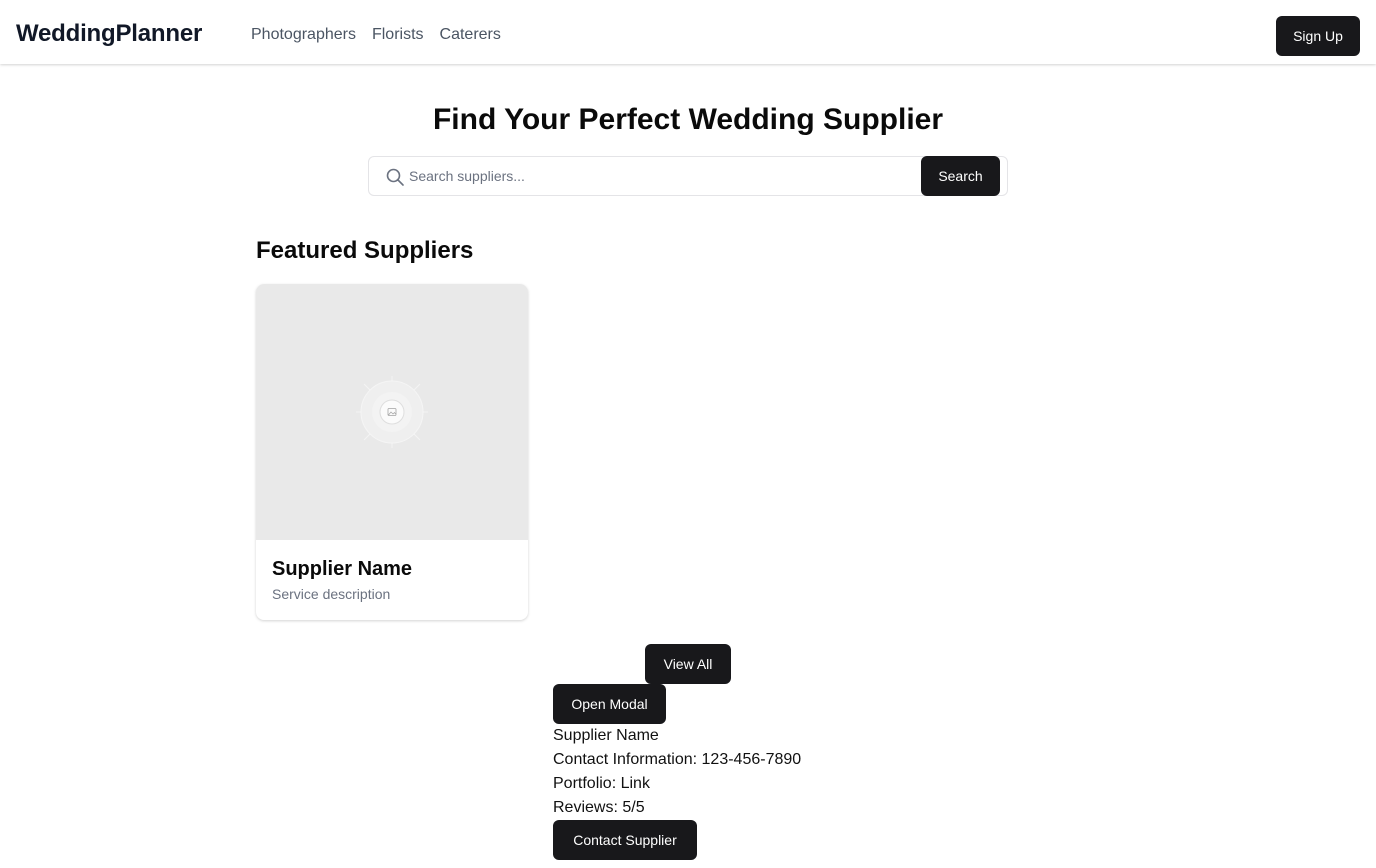  I want to click on search-bar, so click(688, 176).